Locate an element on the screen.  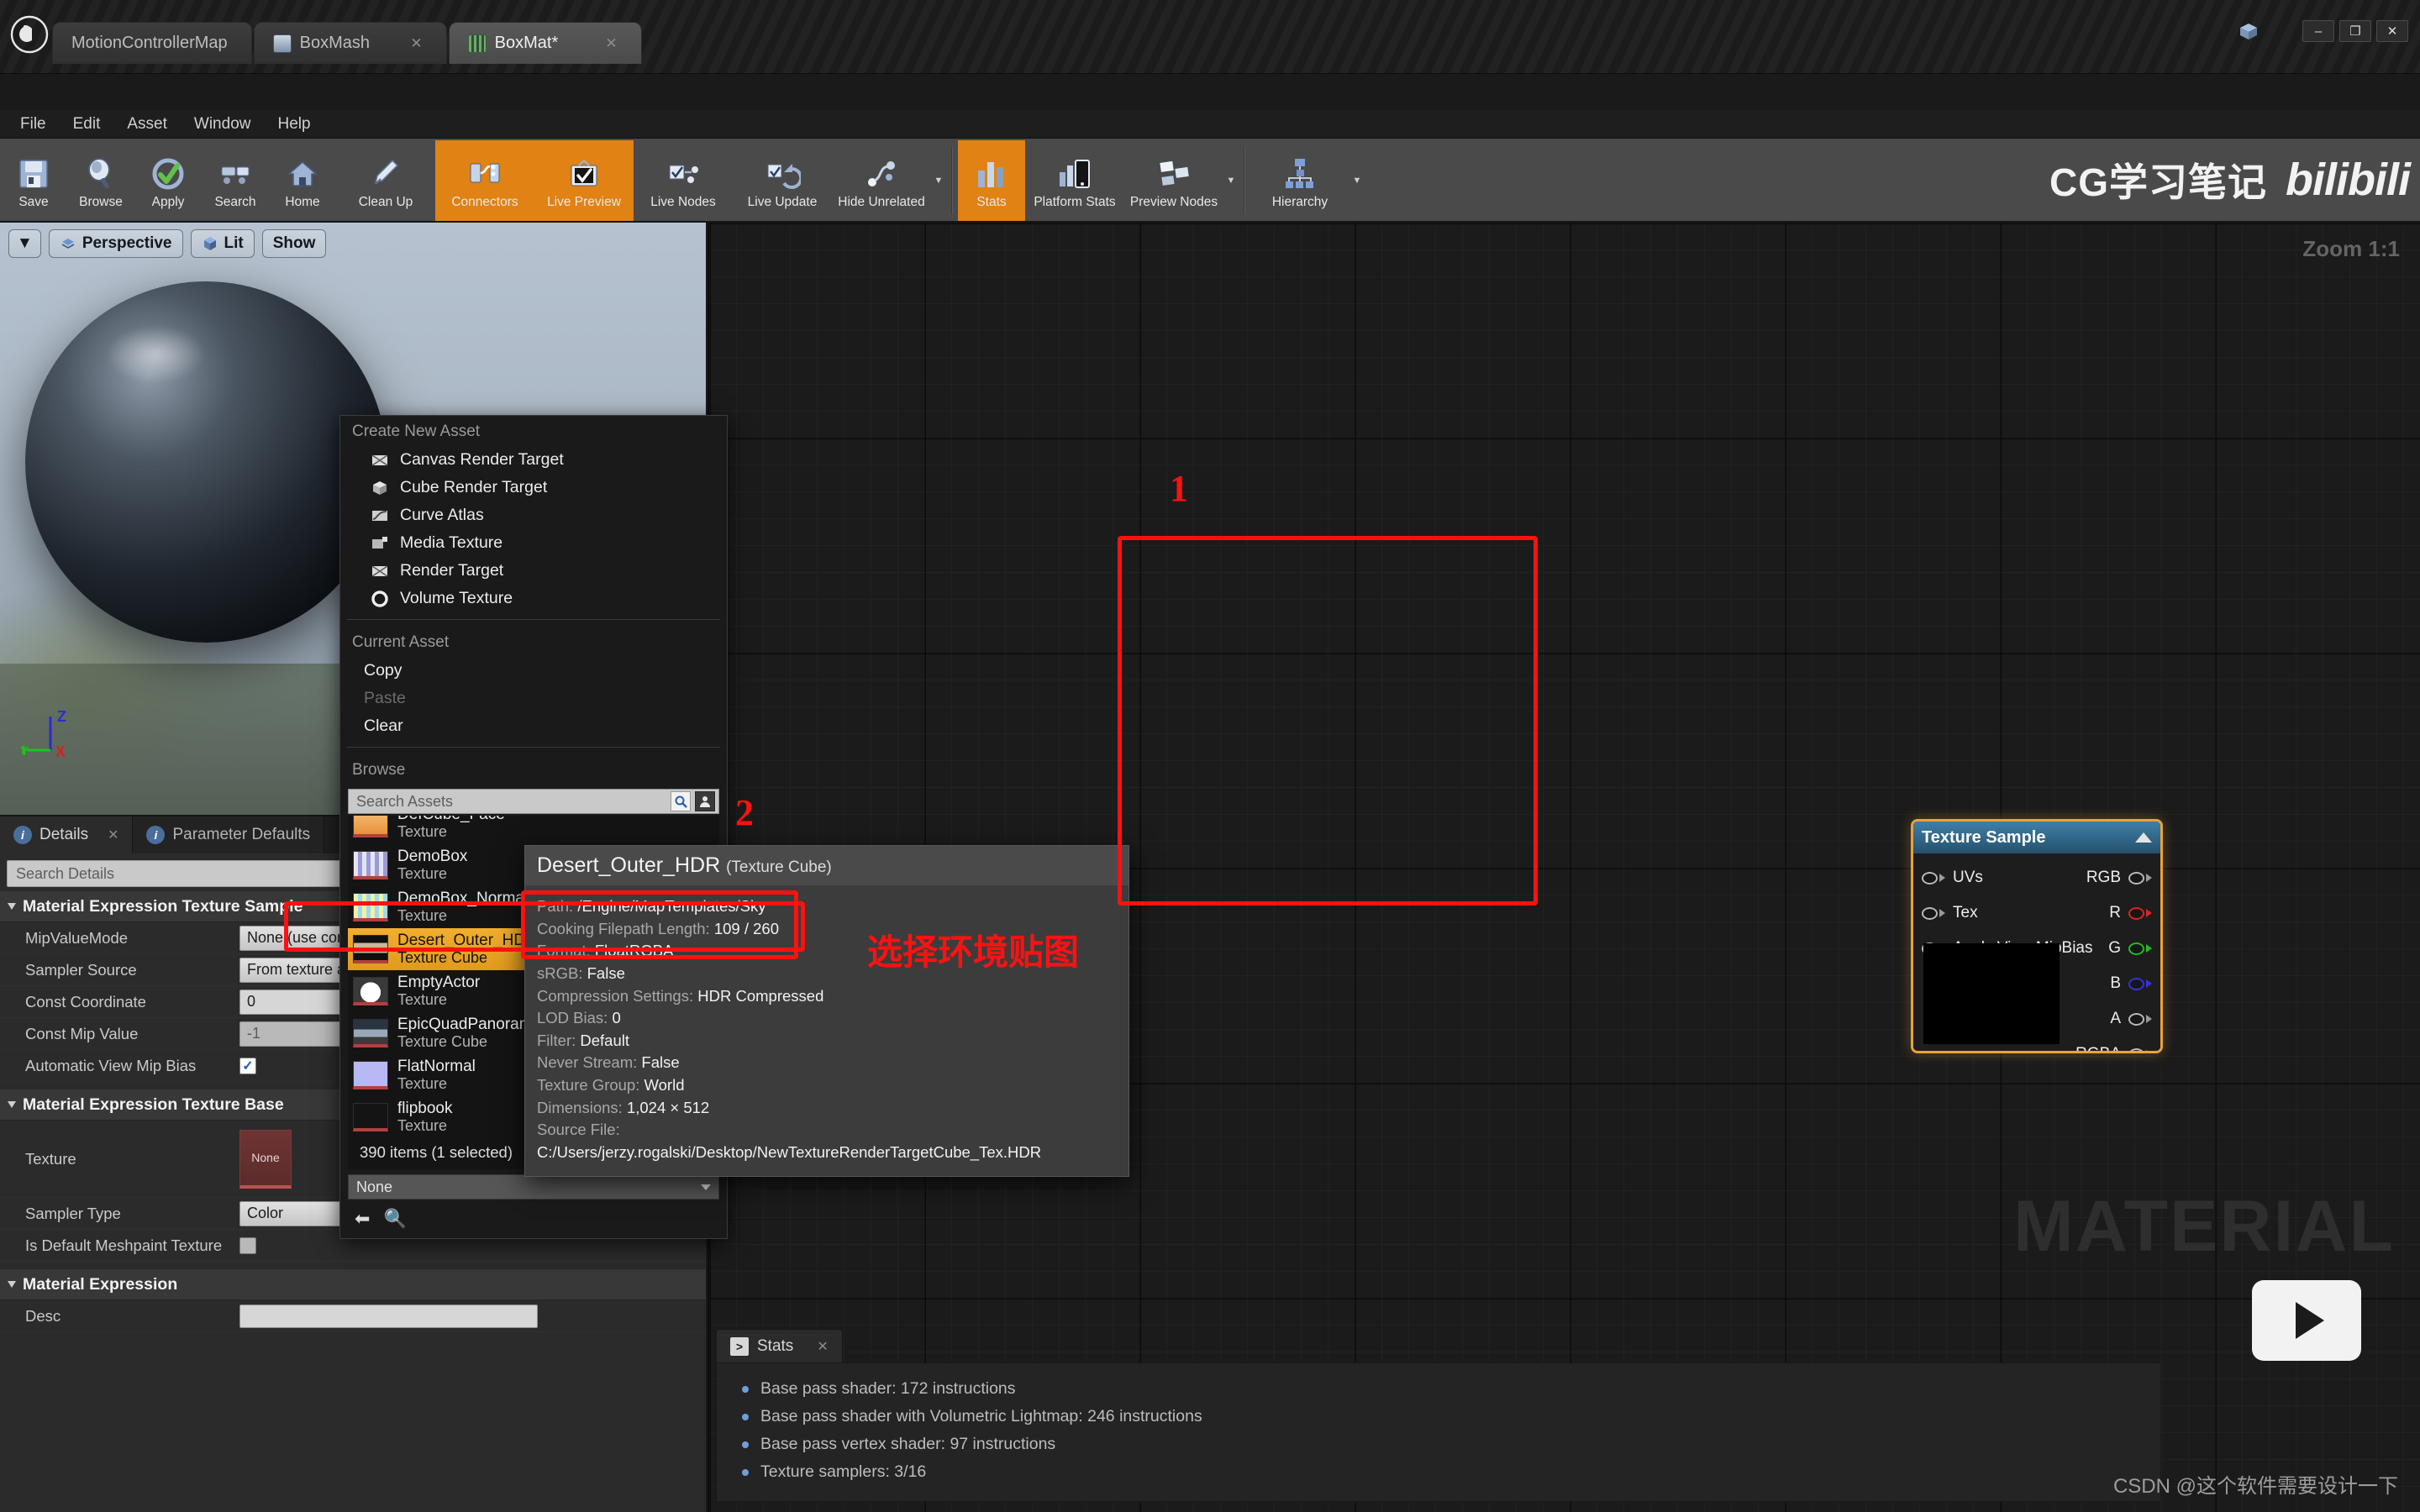
hierarchy-chevron-down-icon: ▼ is located at coordinates (1357, 180).